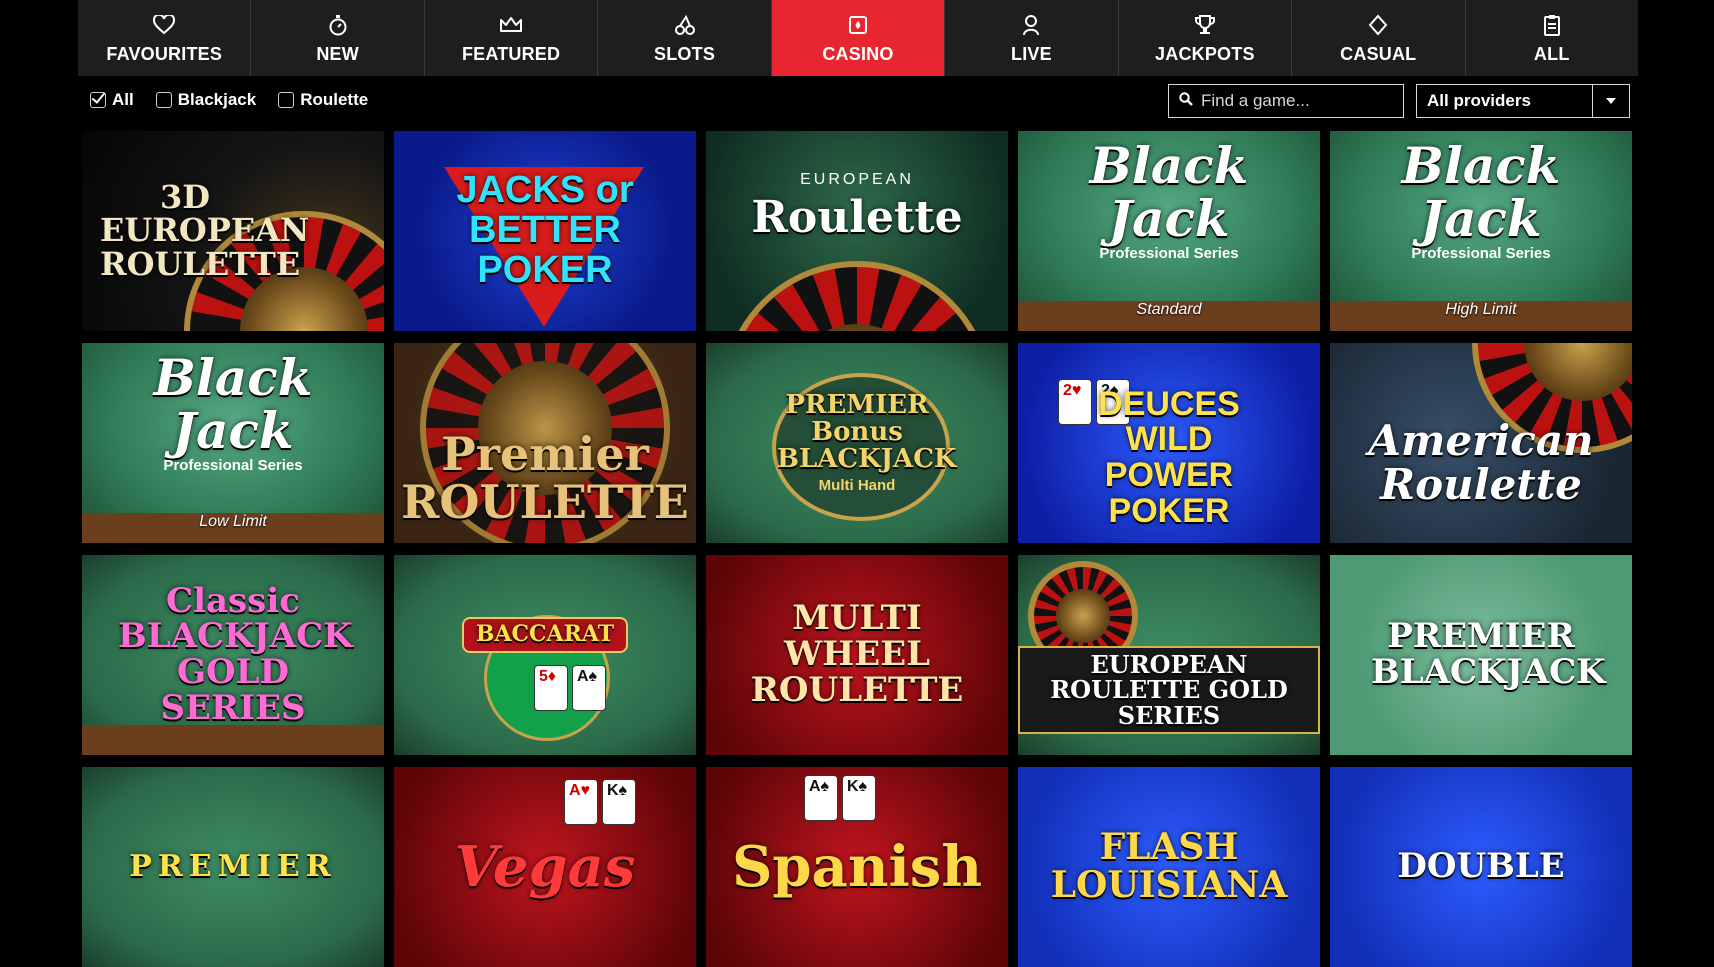 The height and width of the screenshot is (967, 1714). Describe the element at coordinates (1169, 457) in the screenshot. I see `game-title: DEUCES WILD POWER POKER` at that location.